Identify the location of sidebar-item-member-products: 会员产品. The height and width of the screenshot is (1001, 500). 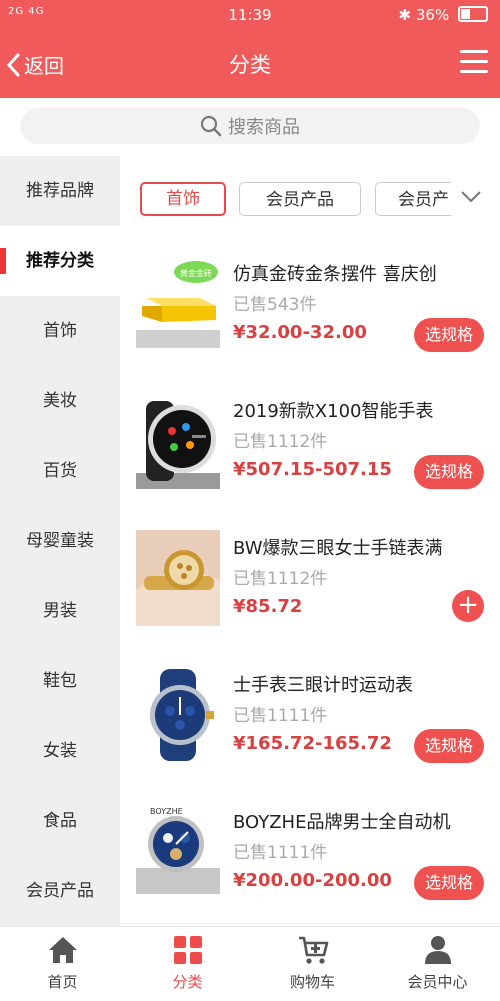
(60, 891).